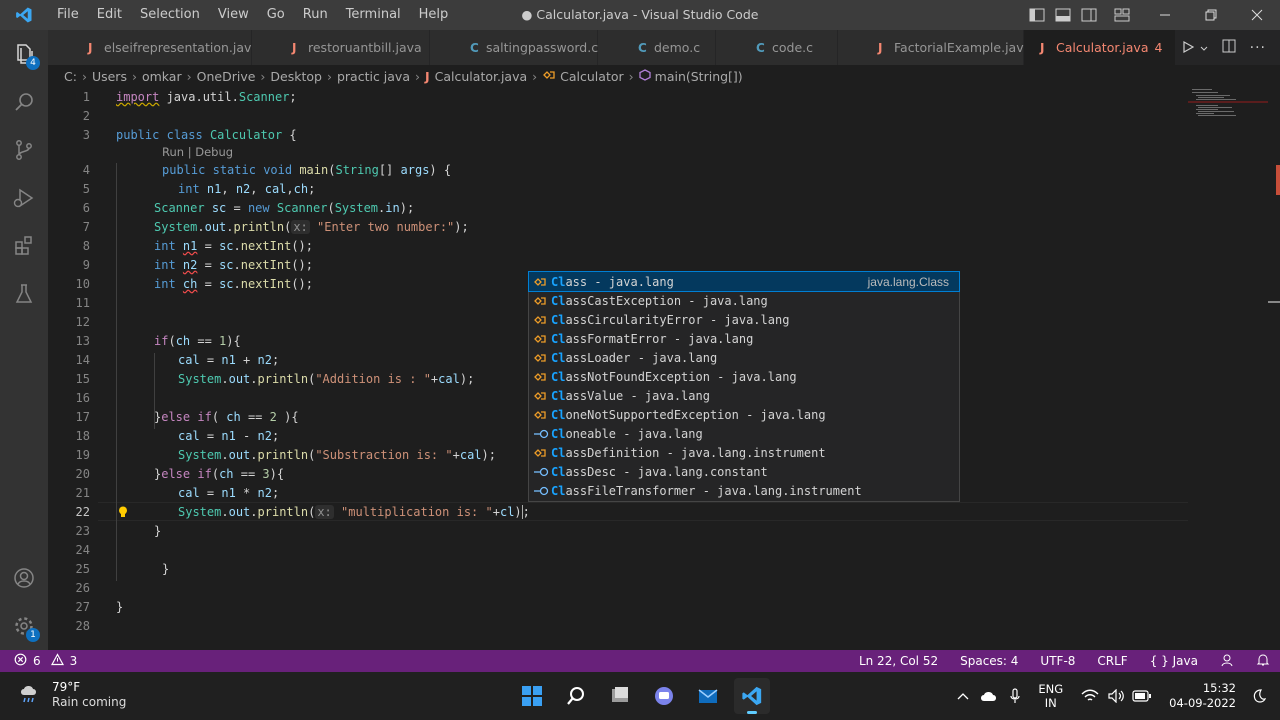 The height and width of the screenshot is (720, 1280). Describe the element at coordinates (963, 696) in the screenshot. I see `chevron-up-icon` at that location.